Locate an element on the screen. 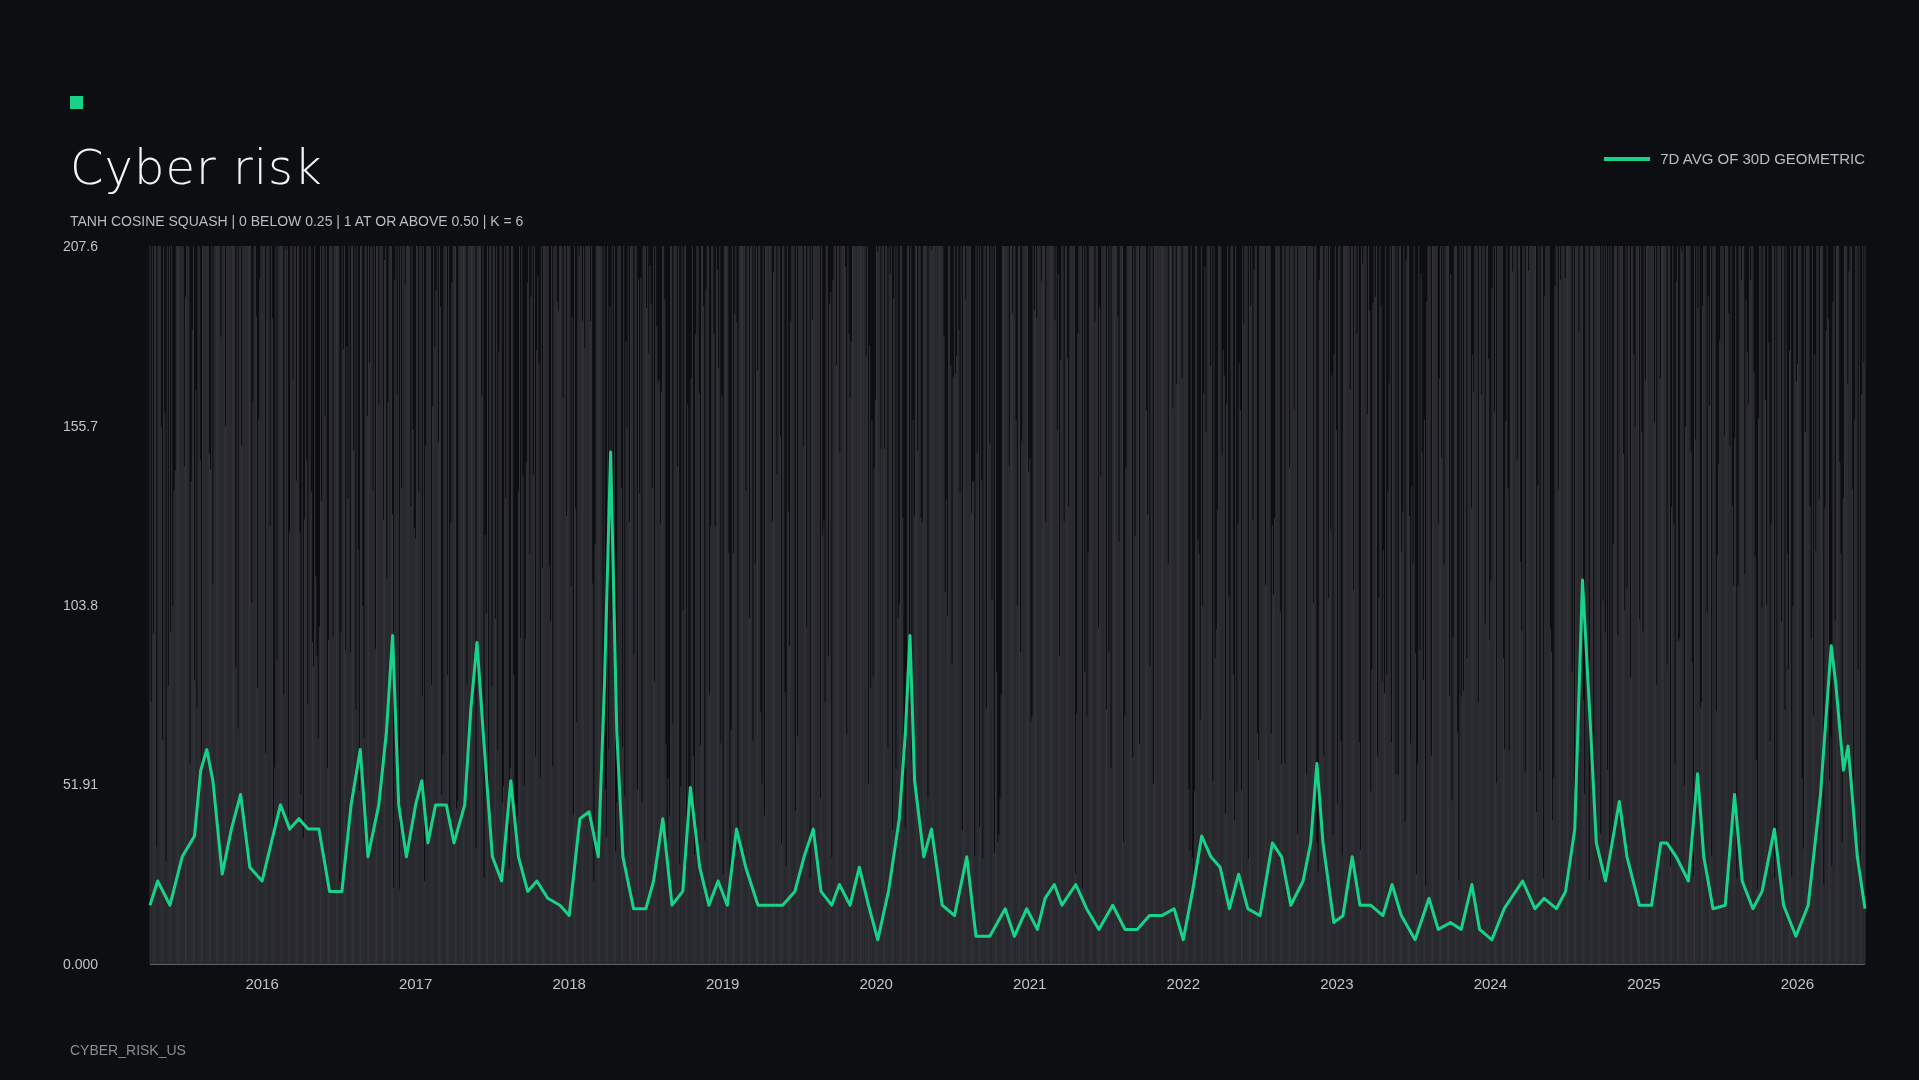 The height and width of the screenshot is (1080, 1919). y-axis-label: 0.000 is located at coordinates (80, 964).